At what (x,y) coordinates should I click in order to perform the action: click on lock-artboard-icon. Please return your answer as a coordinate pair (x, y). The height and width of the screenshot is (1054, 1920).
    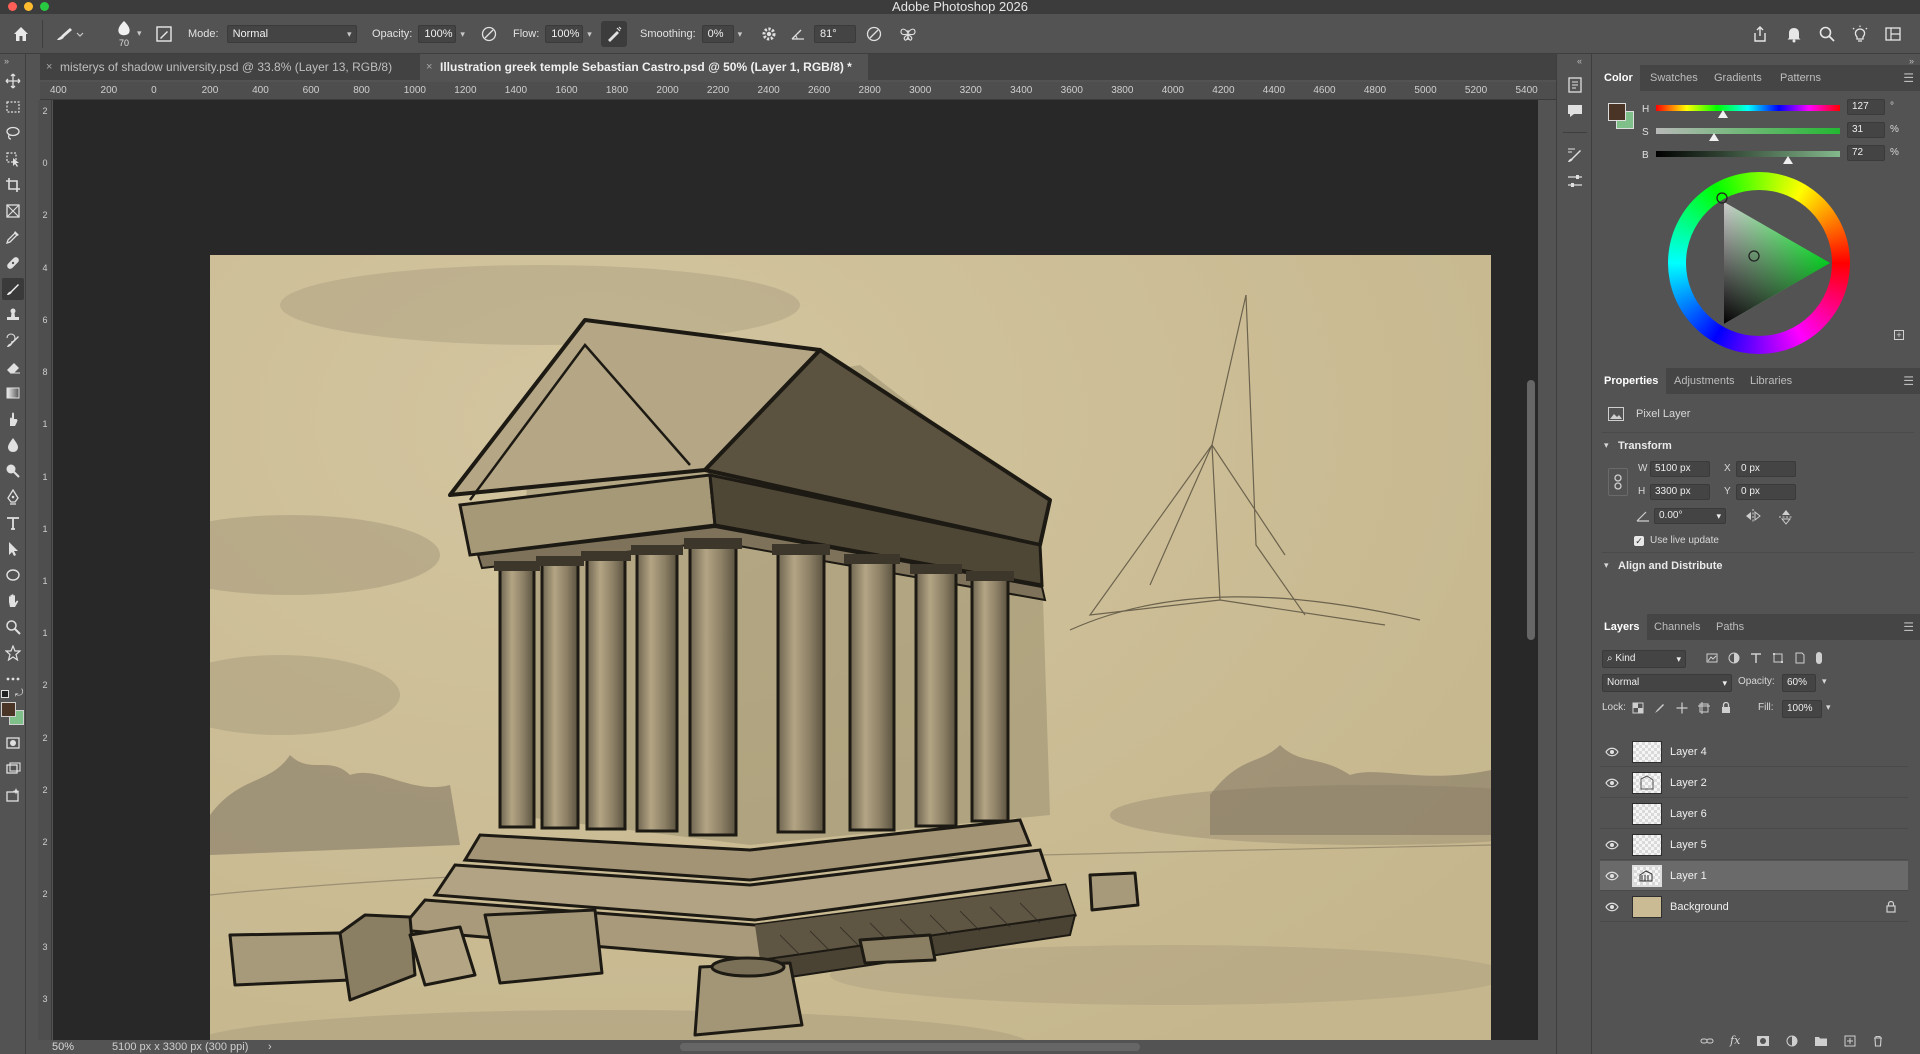
    Looking at the image, I should click on (1704, 708).